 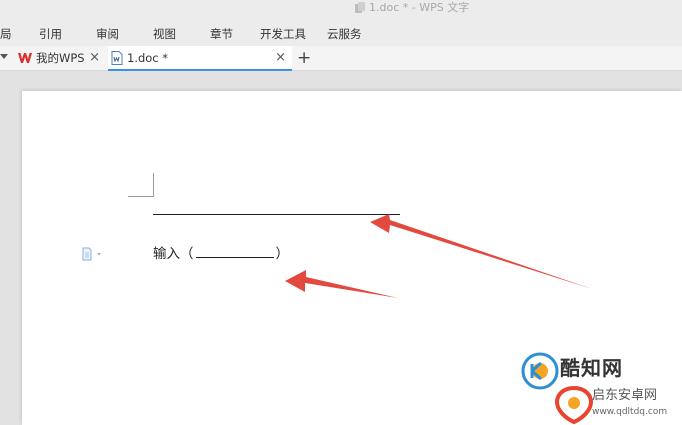 I want to click on window-title: 1.doc * - WPS 文字, so click(x=411, y=8).